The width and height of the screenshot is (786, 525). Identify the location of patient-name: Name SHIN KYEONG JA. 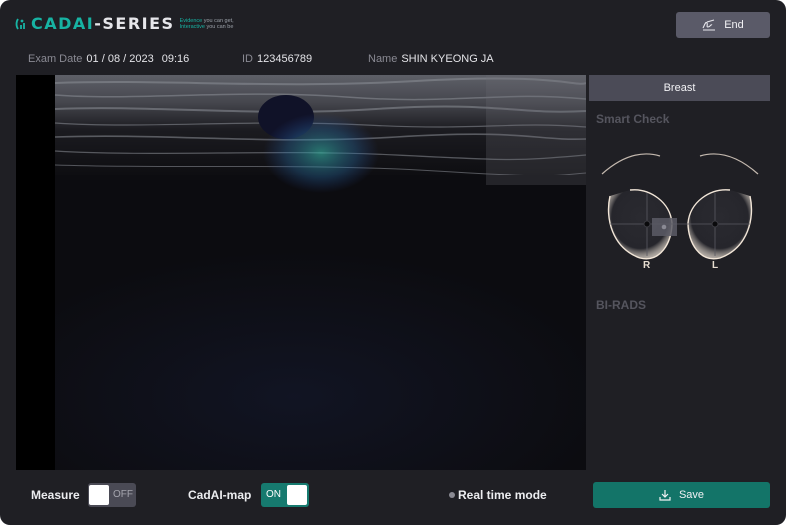
(431, 59).